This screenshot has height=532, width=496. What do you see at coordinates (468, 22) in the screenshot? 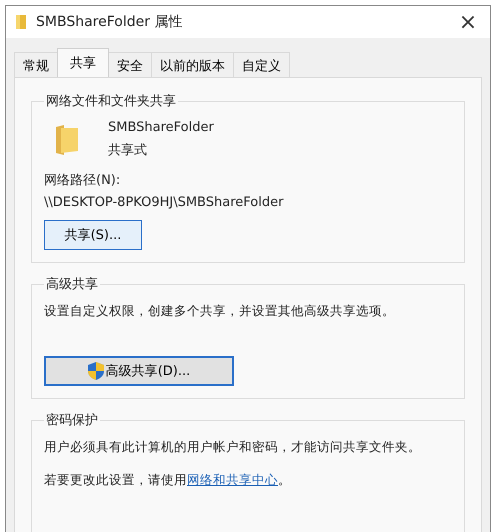
I see `close-button: ×` at bounding box center [468, 22].